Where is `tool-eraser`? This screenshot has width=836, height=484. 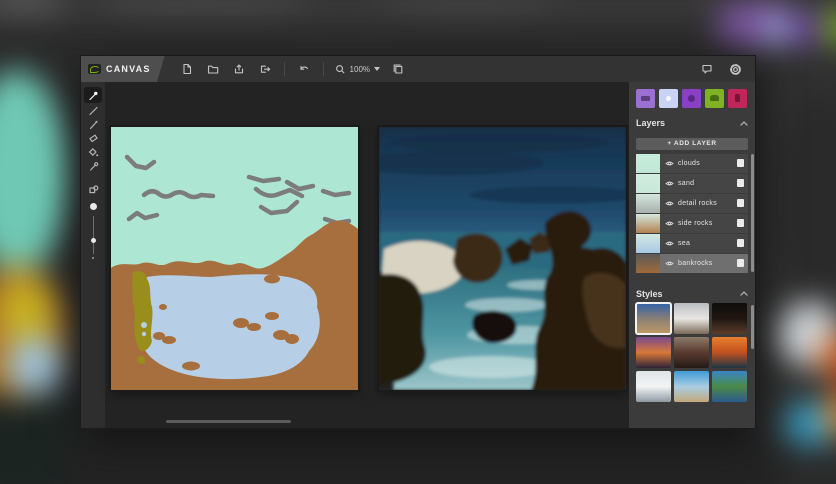
tool-eraser is located at coordinates (93, 138).